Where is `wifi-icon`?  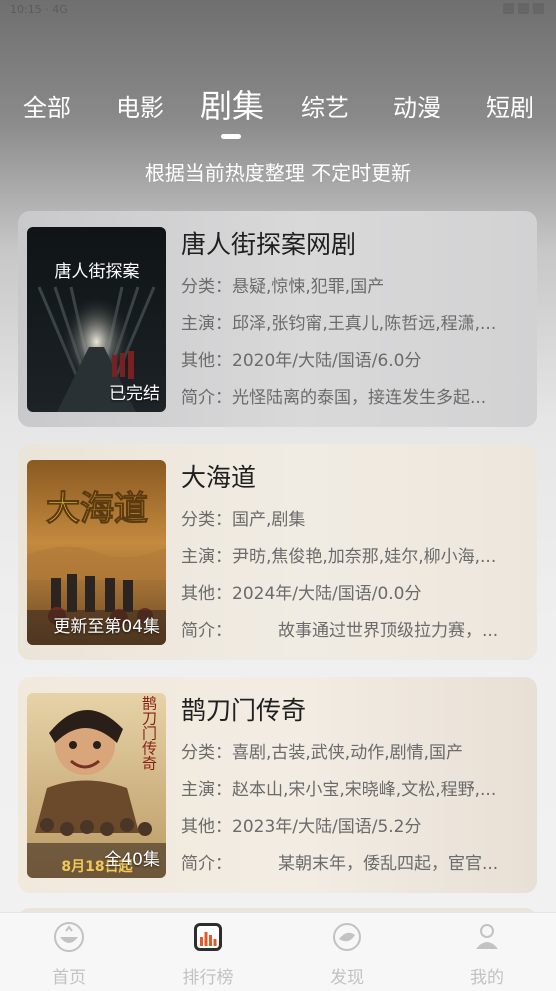
wifi-icon is located at coordinates (508, 8).